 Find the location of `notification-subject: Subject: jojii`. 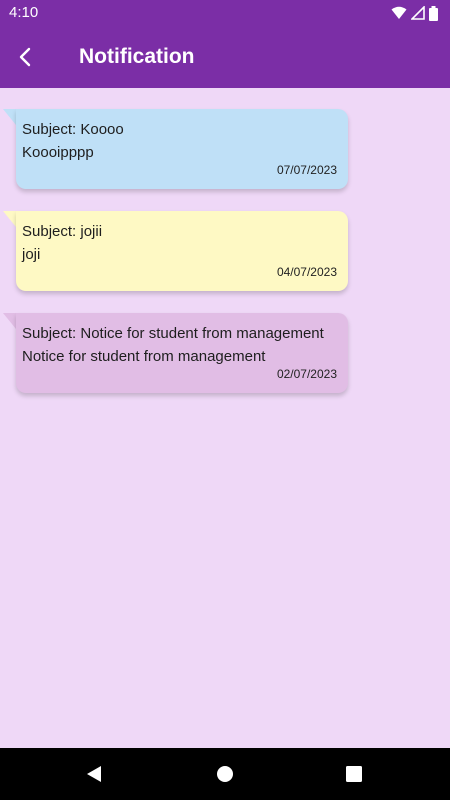

notification-subject: Subject: jojii is located at coordinates (62, 231).